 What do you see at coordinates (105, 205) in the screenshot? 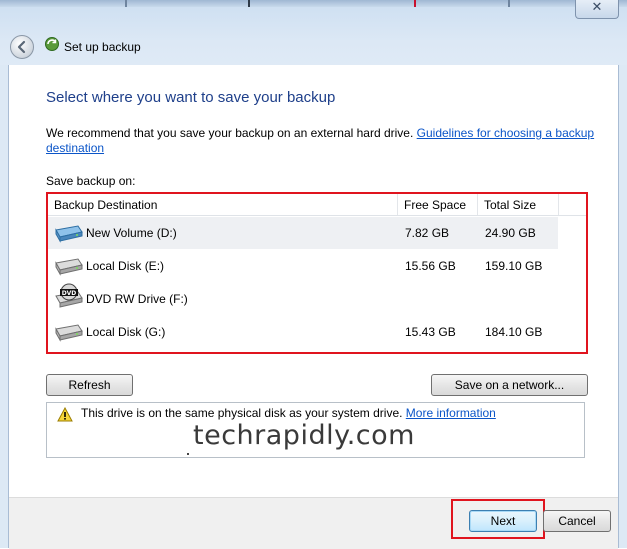
I see `column-header-destination: Backup Destination` at bounding box center [105, 205].